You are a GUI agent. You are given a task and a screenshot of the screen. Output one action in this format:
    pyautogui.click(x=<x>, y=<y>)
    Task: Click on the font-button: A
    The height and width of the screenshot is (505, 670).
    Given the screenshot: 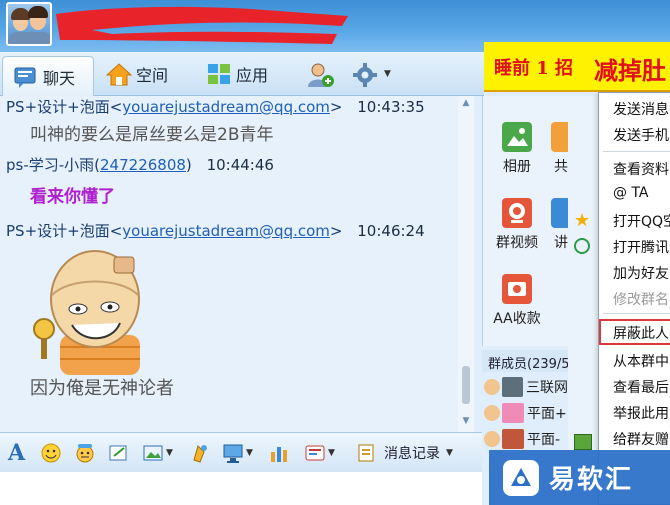 What is the action you would take?
    pyautogui.click(x=17, y=453)
    